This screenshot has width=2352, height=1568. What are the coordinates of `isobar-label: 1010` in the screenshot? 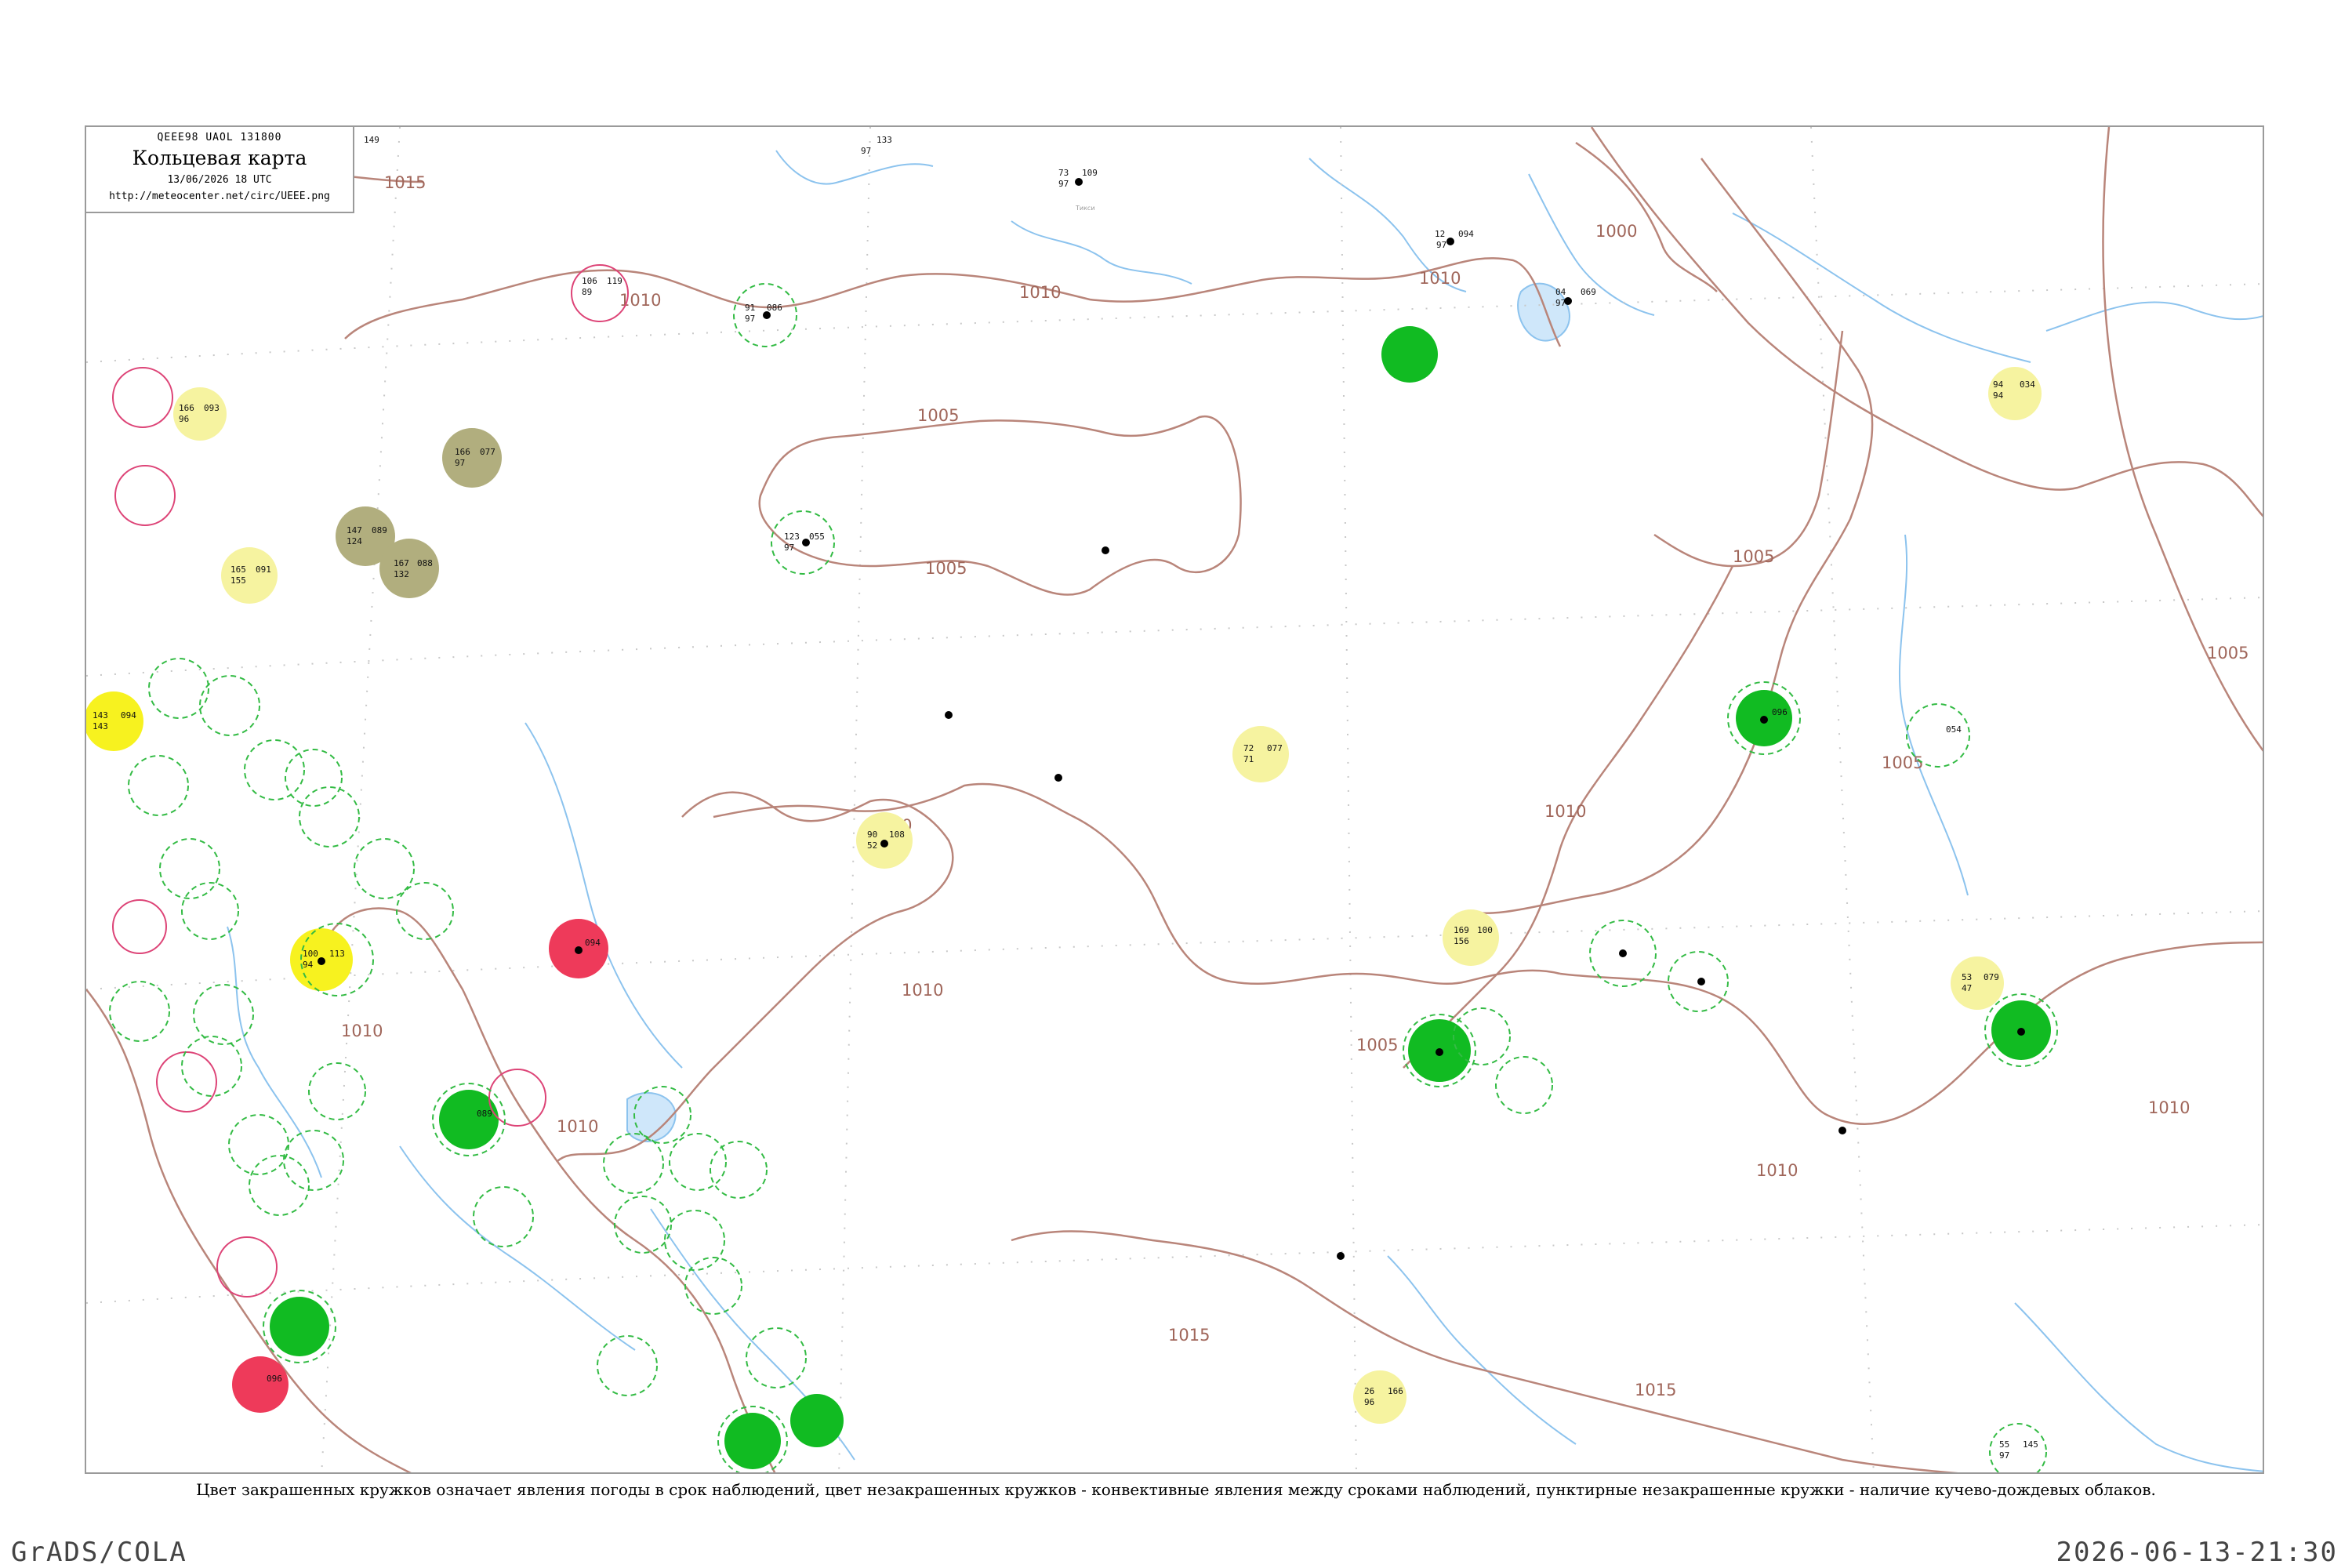 It's located at (2169, 1107).